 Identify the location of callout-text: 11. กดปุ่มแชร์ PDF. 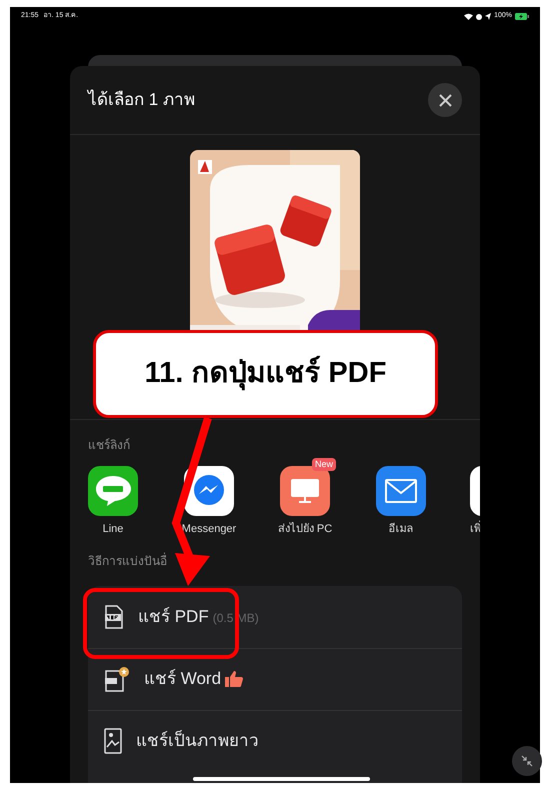
(265, 373).